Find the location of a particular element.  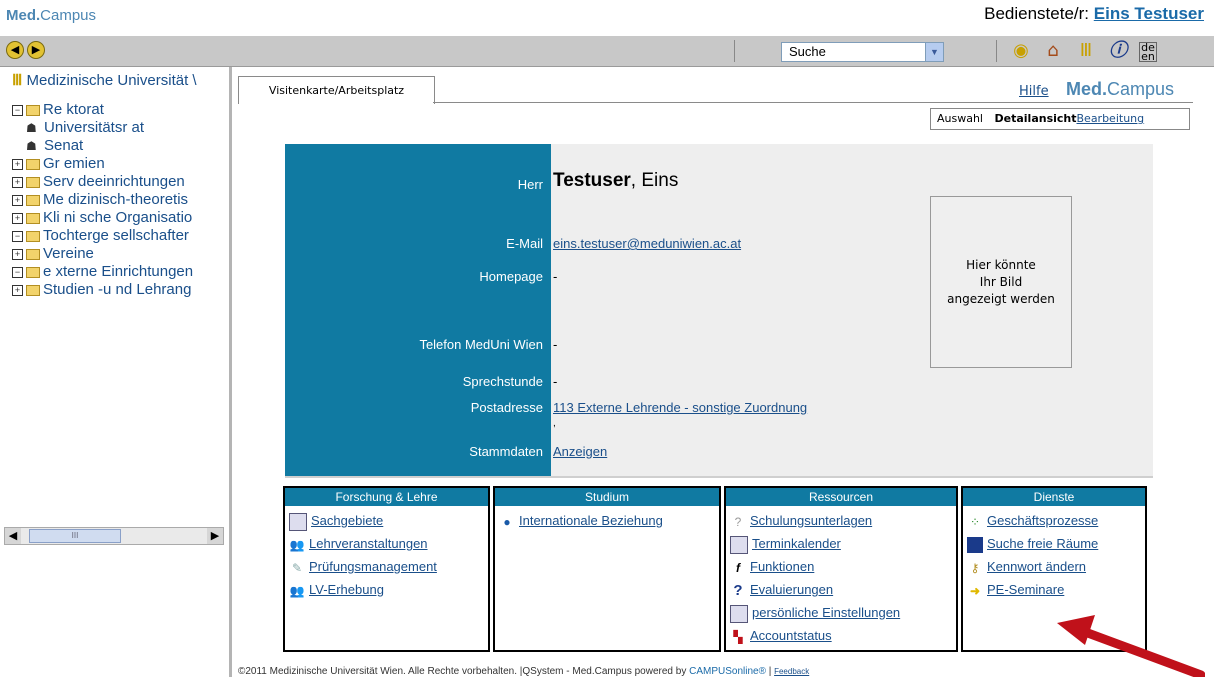

people-icon: ☗ is located at coordinates (31, 128).